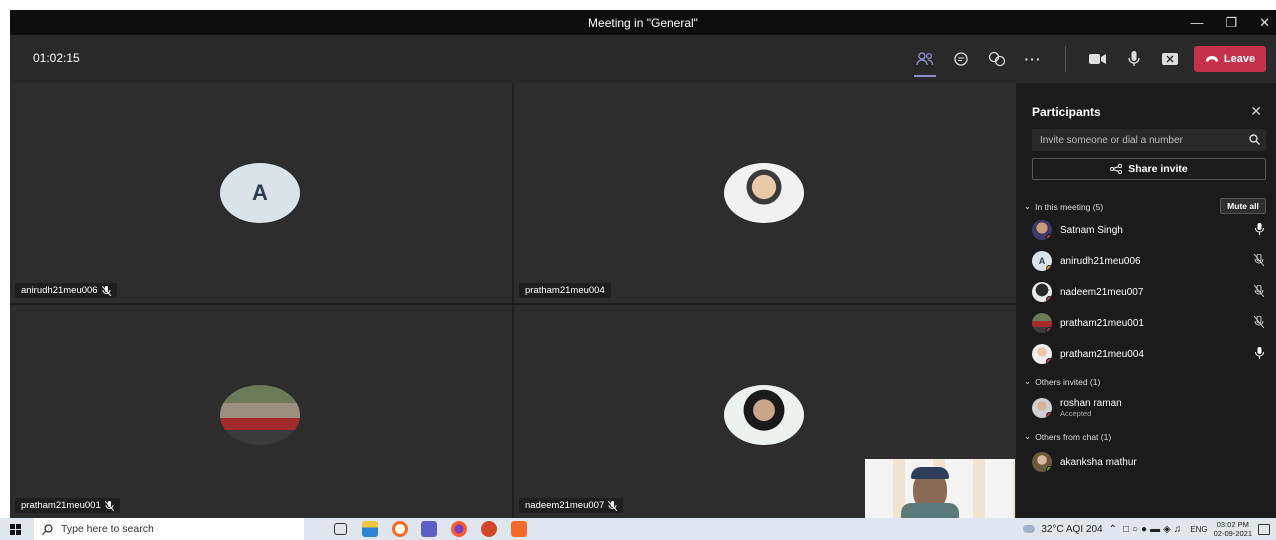  I want to click on participant-name-block: roshan raman Accepted, so click(1091, 408).